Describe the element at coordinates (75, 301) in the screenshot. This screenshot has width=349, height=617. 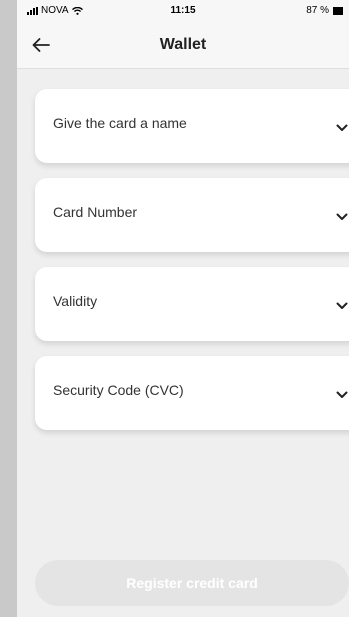
I see `validity-label: Validity` at that location.